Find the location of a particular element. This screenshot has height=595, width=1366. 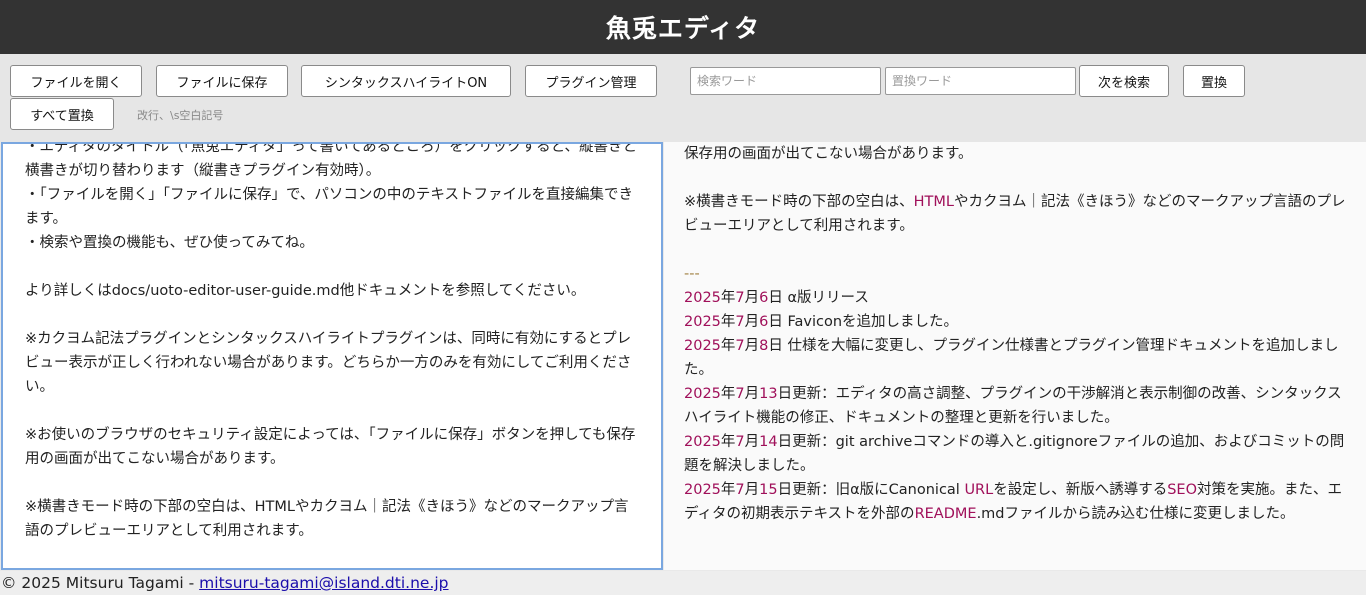

app-title: 魚兎エディタ is located at coordinates (683, 27).